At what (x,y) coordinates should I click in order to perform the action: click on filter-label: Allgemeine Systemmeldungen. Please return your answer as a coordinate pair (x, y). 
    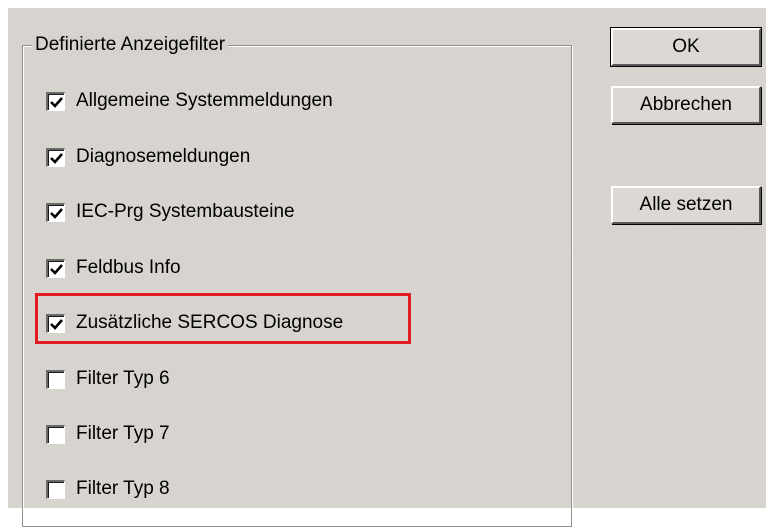
    Looking at the image, I should click on (204, 100).